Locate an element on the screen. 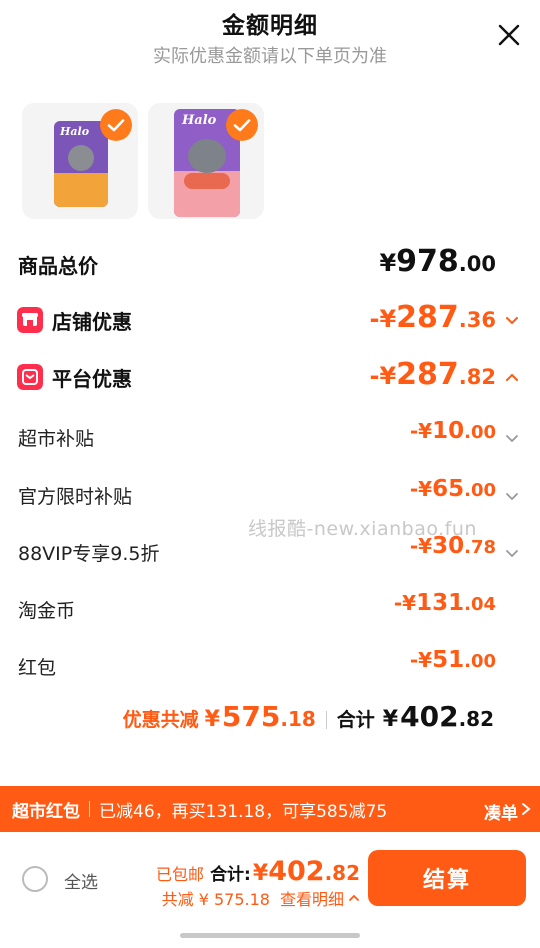 This screenshot has height=948, width=540. platform-icon is located at coordinates (30, 377).